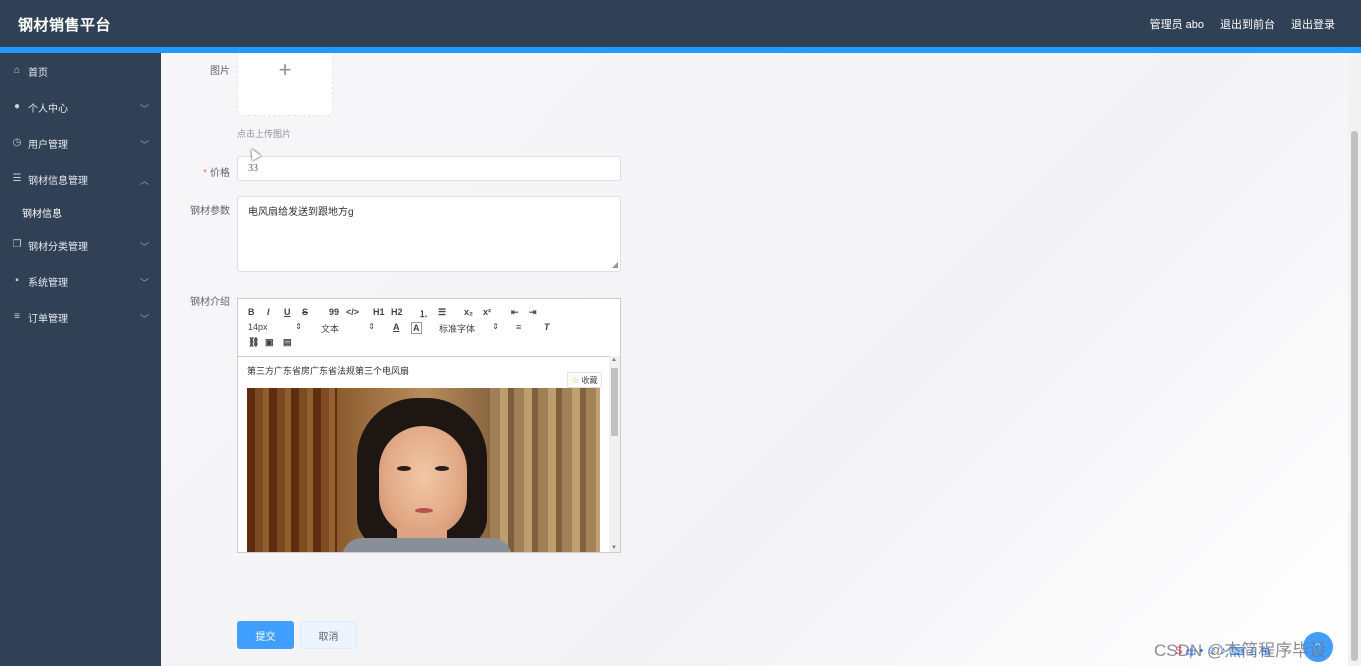  What do you see at coordinates (58, 247) in the screenshot?
I see `sidebar-item-label: 钢材分类管理` at bounding box center [58, 247].